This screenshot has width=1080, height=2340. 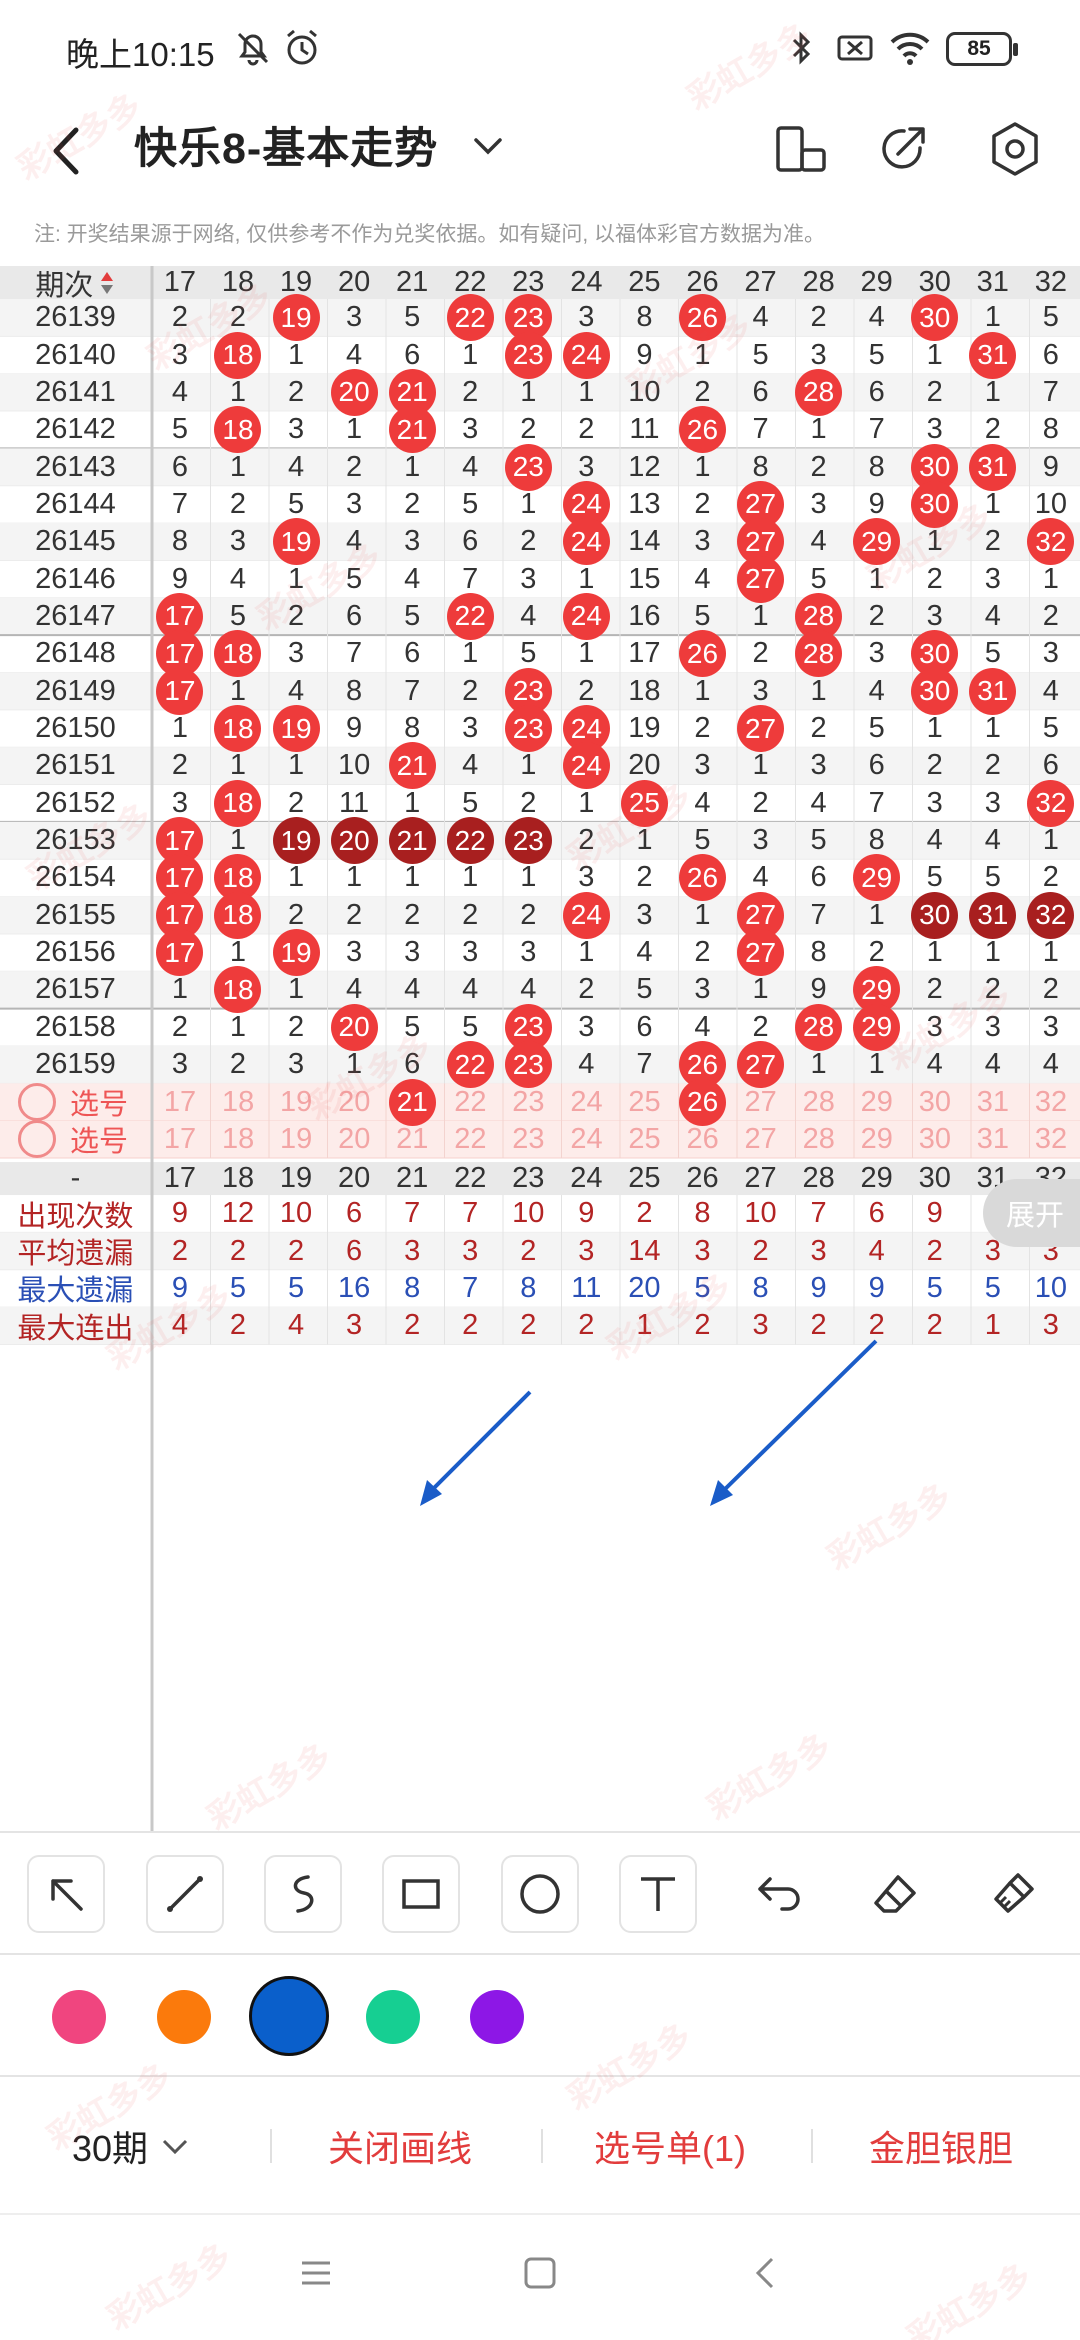 What do you see at coordinates (286, 145) in the screenshot?
I see `page-title: 快乐8-基本走势` at bounding box center [286, 145].